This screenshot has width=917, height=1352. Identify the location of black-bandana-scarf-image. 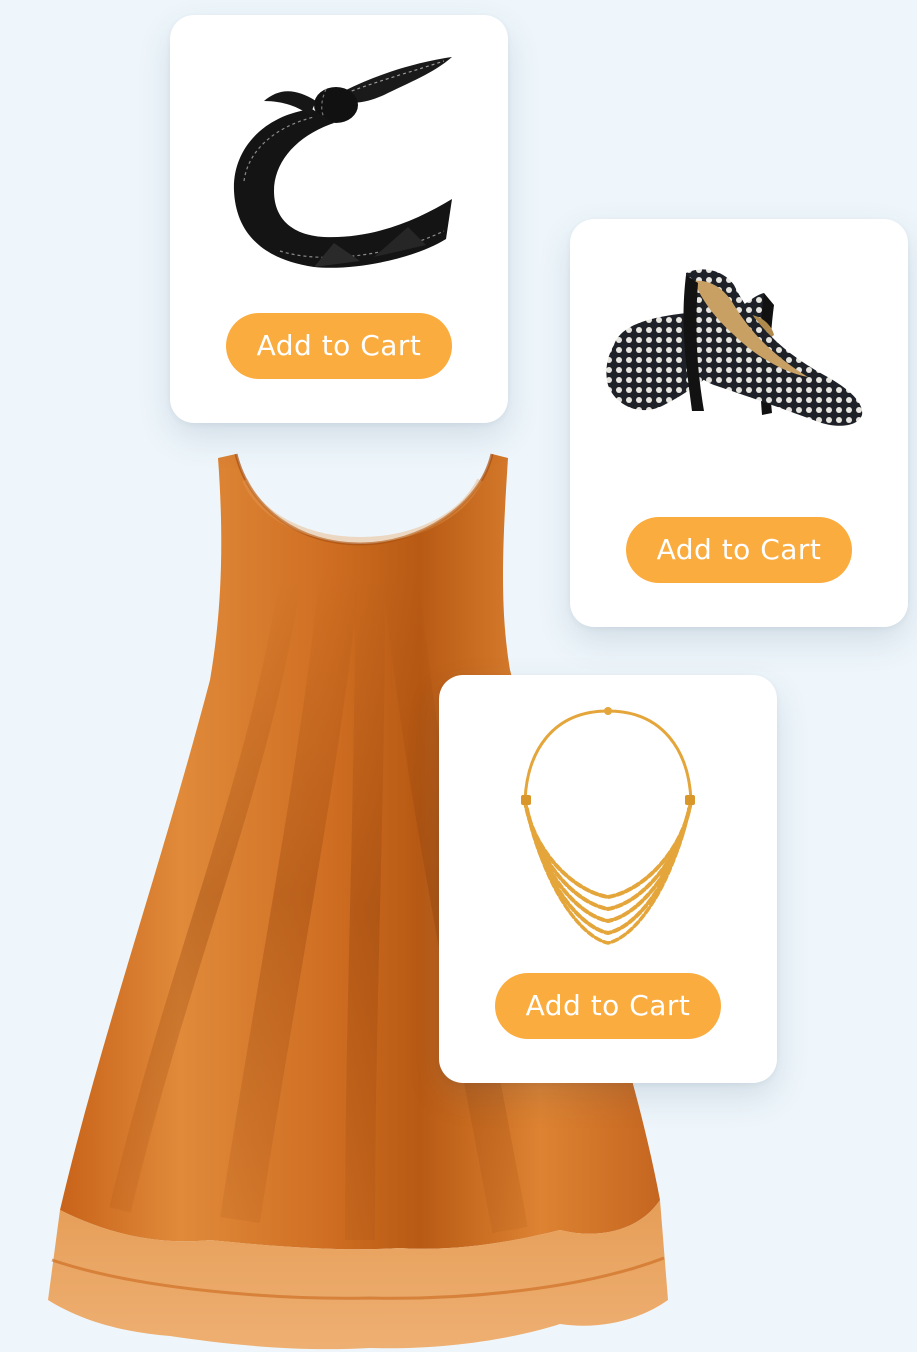
(339, 166).